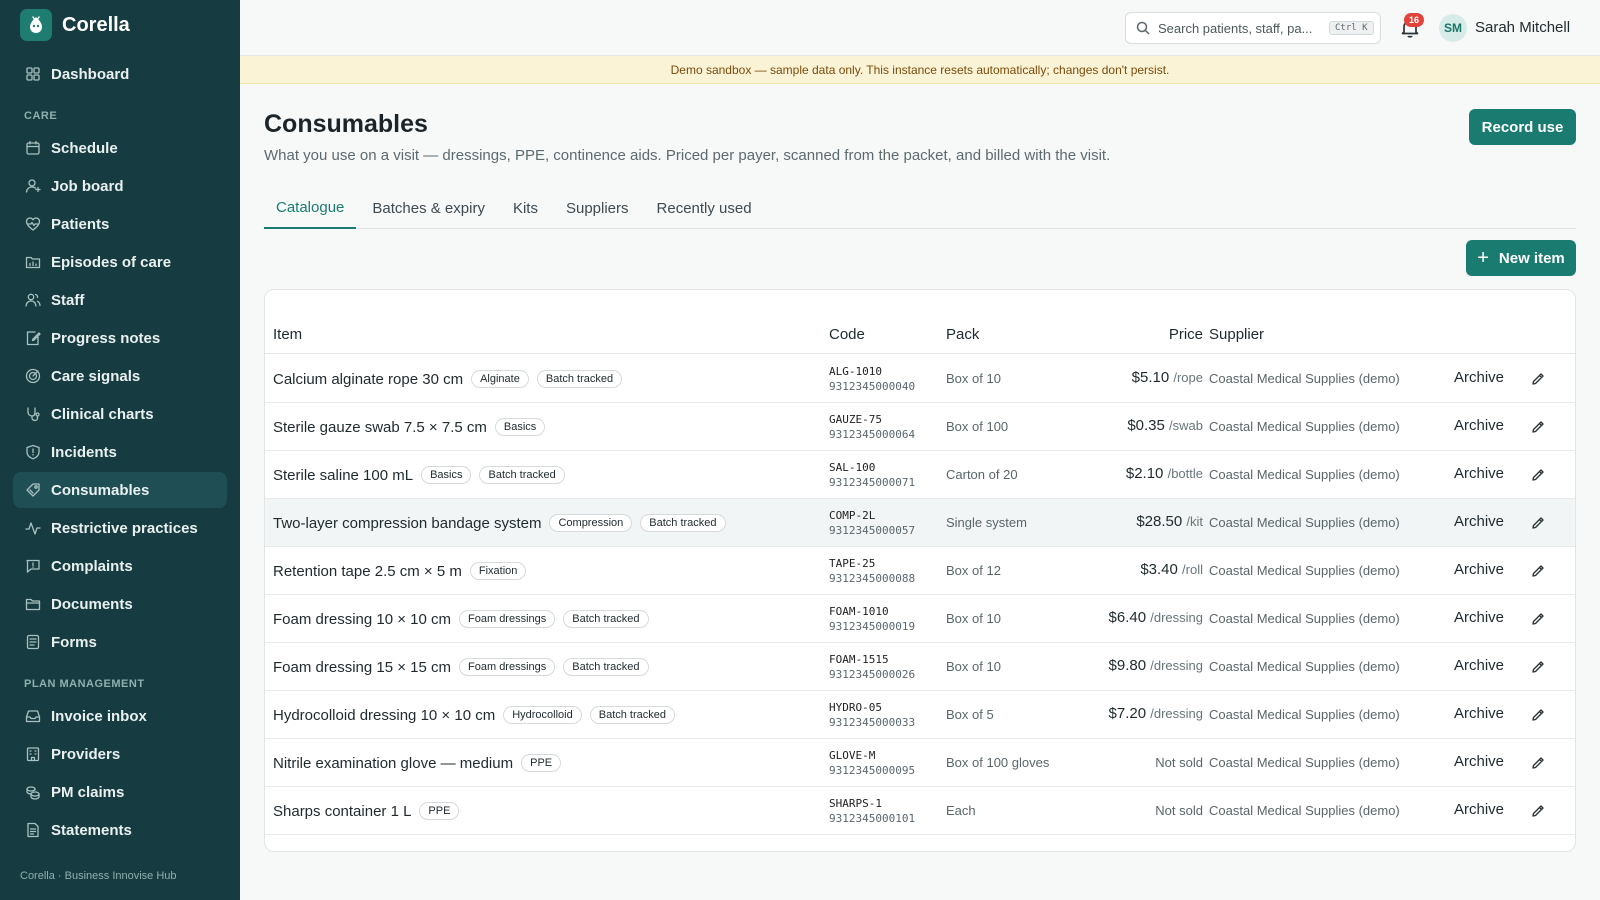  Describe the element at coordinates (393, 763) in the screenshot. I see `item-name: Nitrile examination glove — medium` at that location.